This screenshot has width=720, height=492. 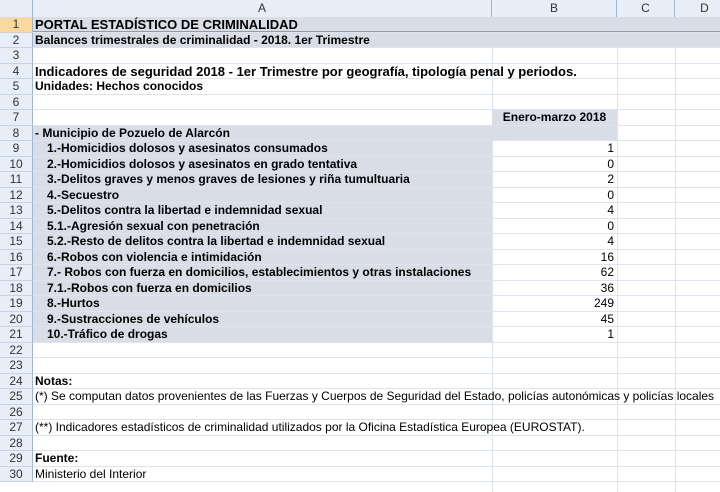 I want to click on cell-a: 10.-Tráfico de drogas, so click(x=262, y=334).